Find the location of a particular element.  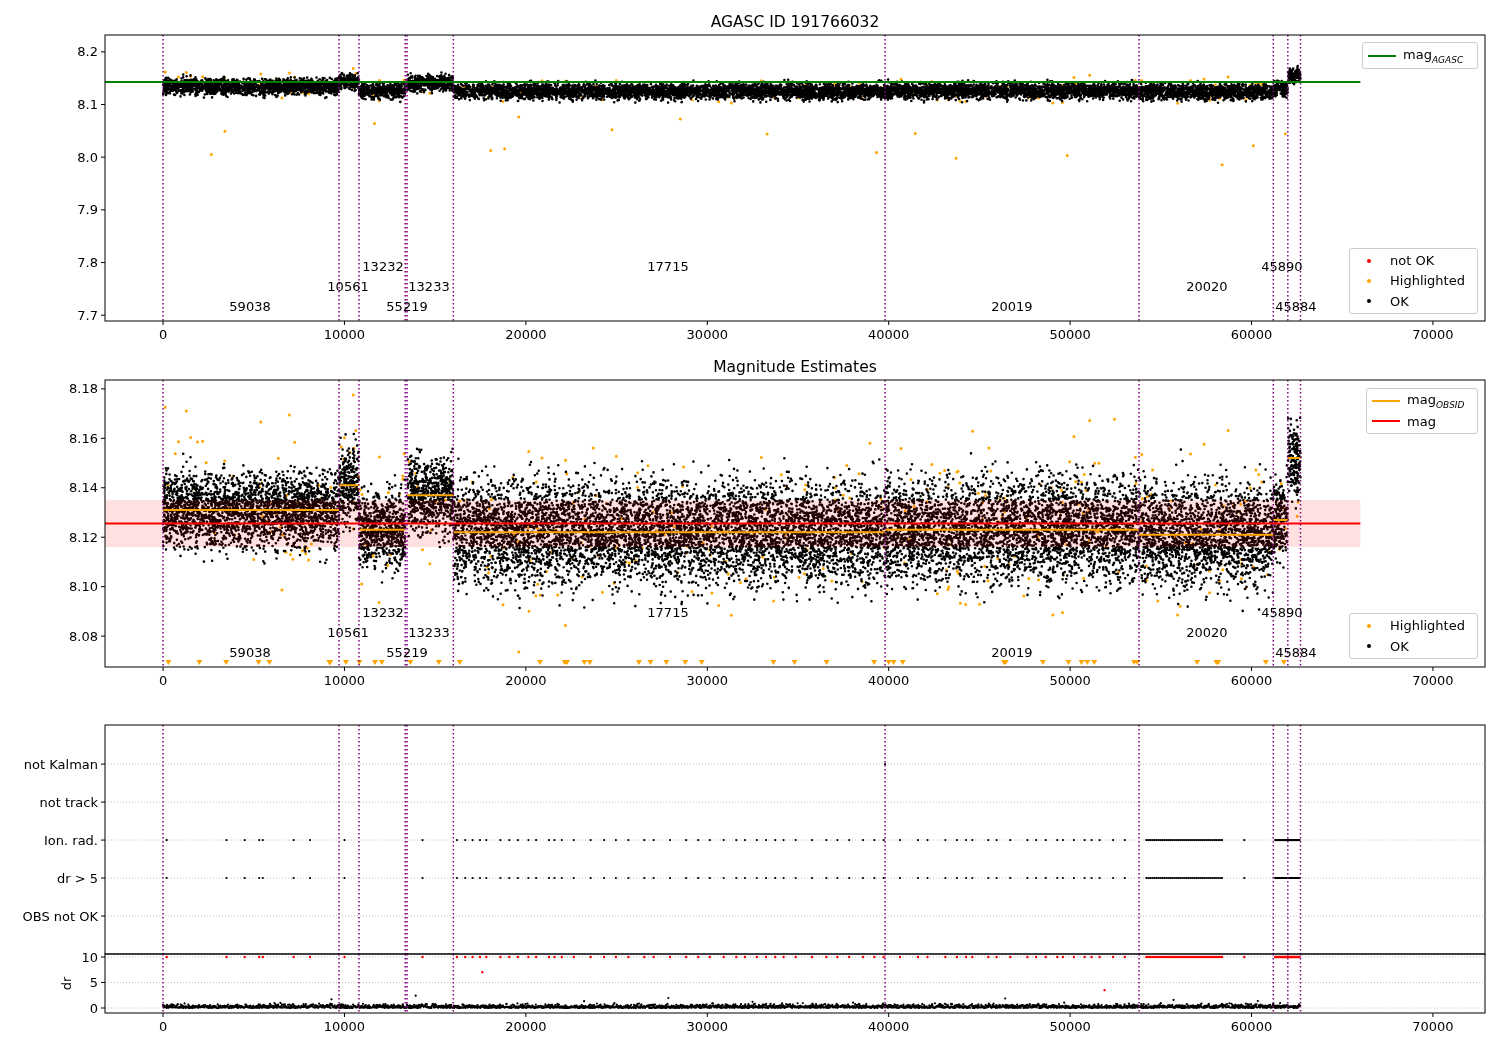

tick-label: 8.0 is located at coordinates (87, 157).